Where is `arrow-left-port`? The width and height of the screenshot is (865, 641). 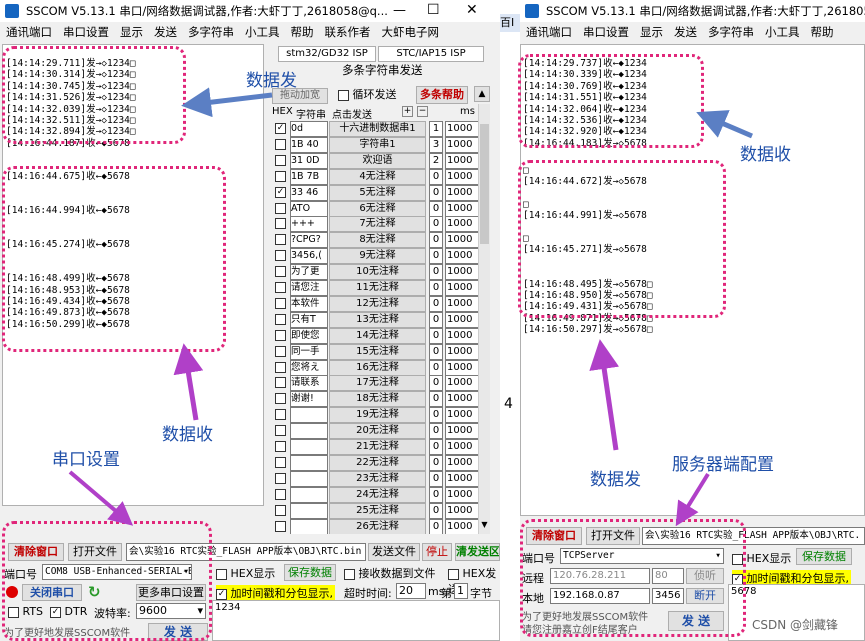 arrow-left-port is located at coordinates (101, 498).